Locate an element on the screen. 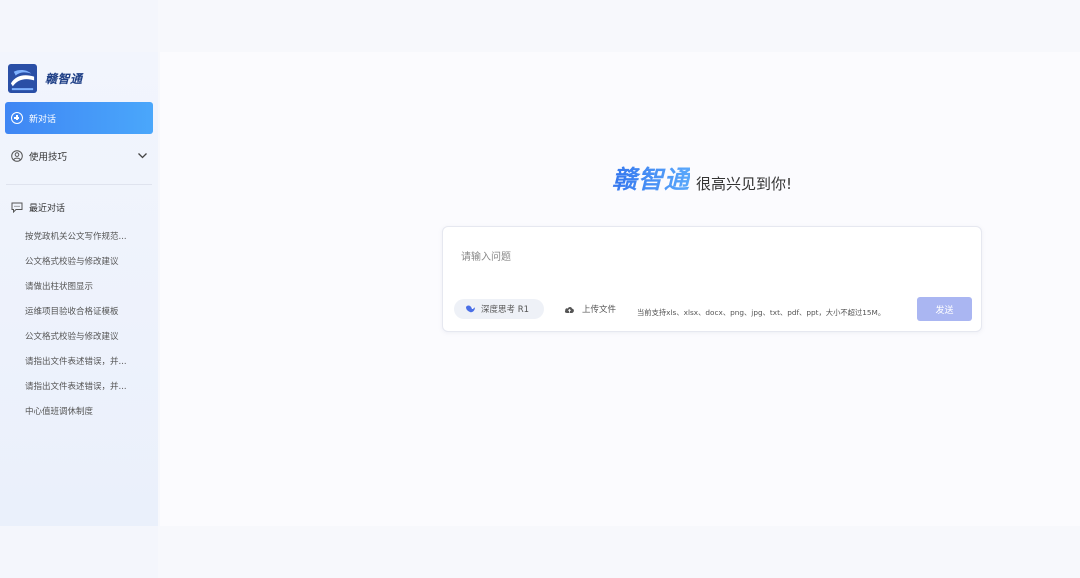 Image resolution: width=1080 pixels, height=578 pixels. new-chat-label: 新对话 is located at coordinates (43, 119).